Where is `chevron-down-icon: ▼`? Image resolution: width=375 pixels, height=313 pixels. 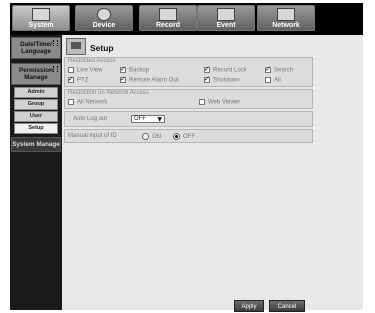 chevron-down-icon: ▼ is located at coordinates (159, 119).